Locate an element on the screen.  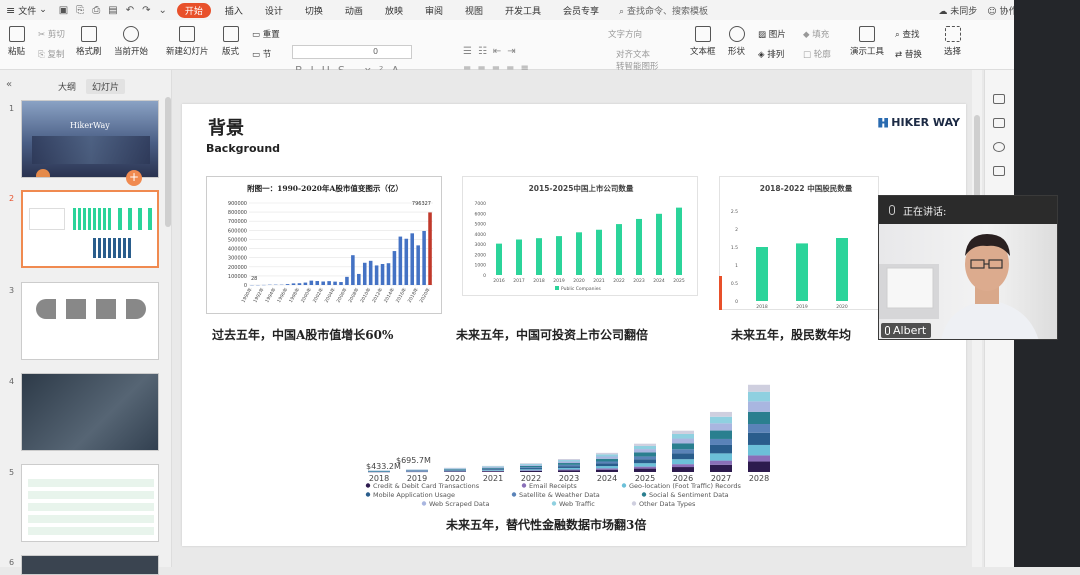
fill-button: ◆ 填充 is located at coordinates (816, 34).